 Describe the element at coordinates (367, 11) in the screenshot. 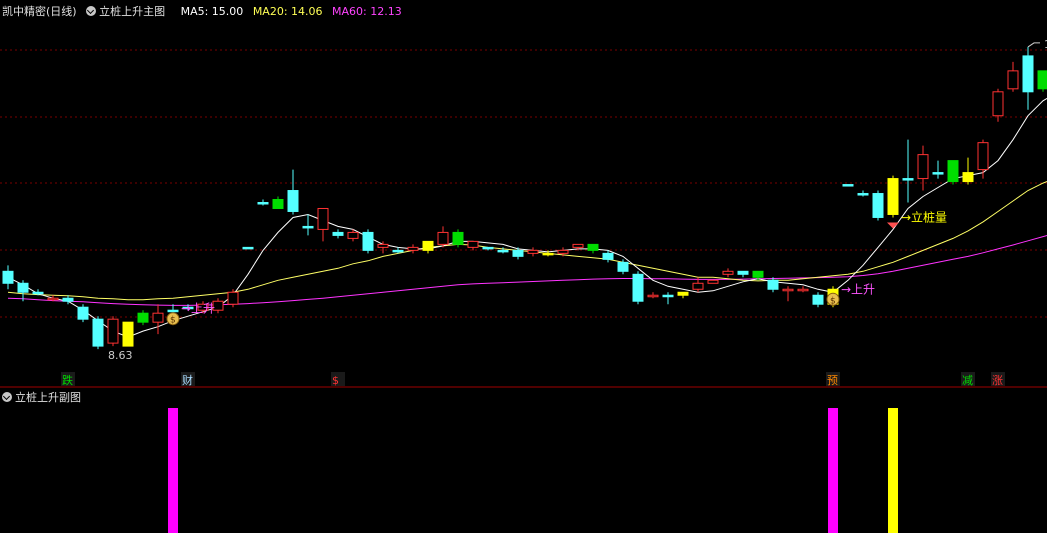

I see `ma60-label: MA60: 12.13` at that location.